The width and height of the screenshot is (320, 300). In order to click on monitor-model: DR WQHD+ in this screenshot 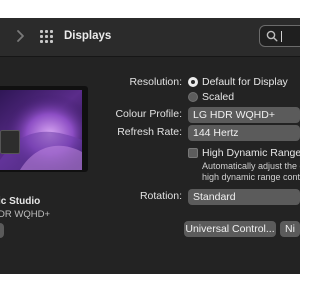, I will do `click(25, 214)`.